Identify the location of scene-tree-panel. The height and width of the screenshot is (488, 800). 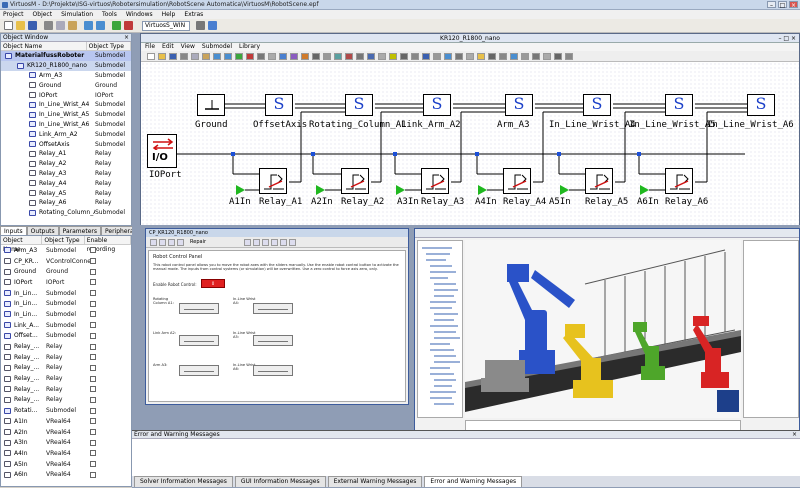
(440, 329).